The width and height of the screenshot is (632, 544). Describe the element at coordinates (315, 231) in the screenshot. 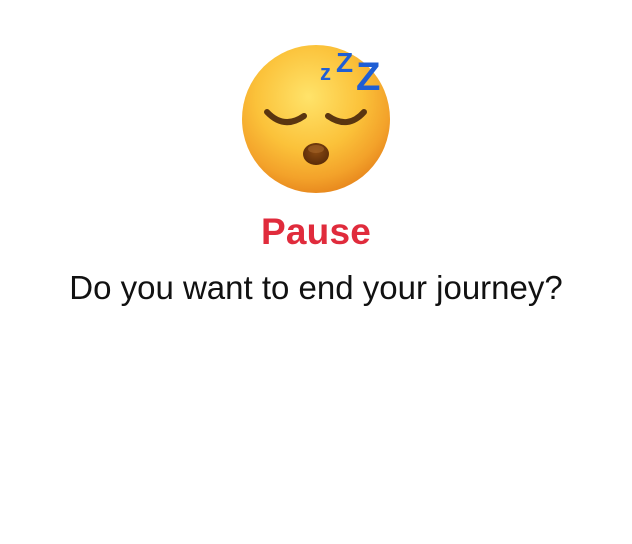

I see `dialog-title: Pause` at that location.